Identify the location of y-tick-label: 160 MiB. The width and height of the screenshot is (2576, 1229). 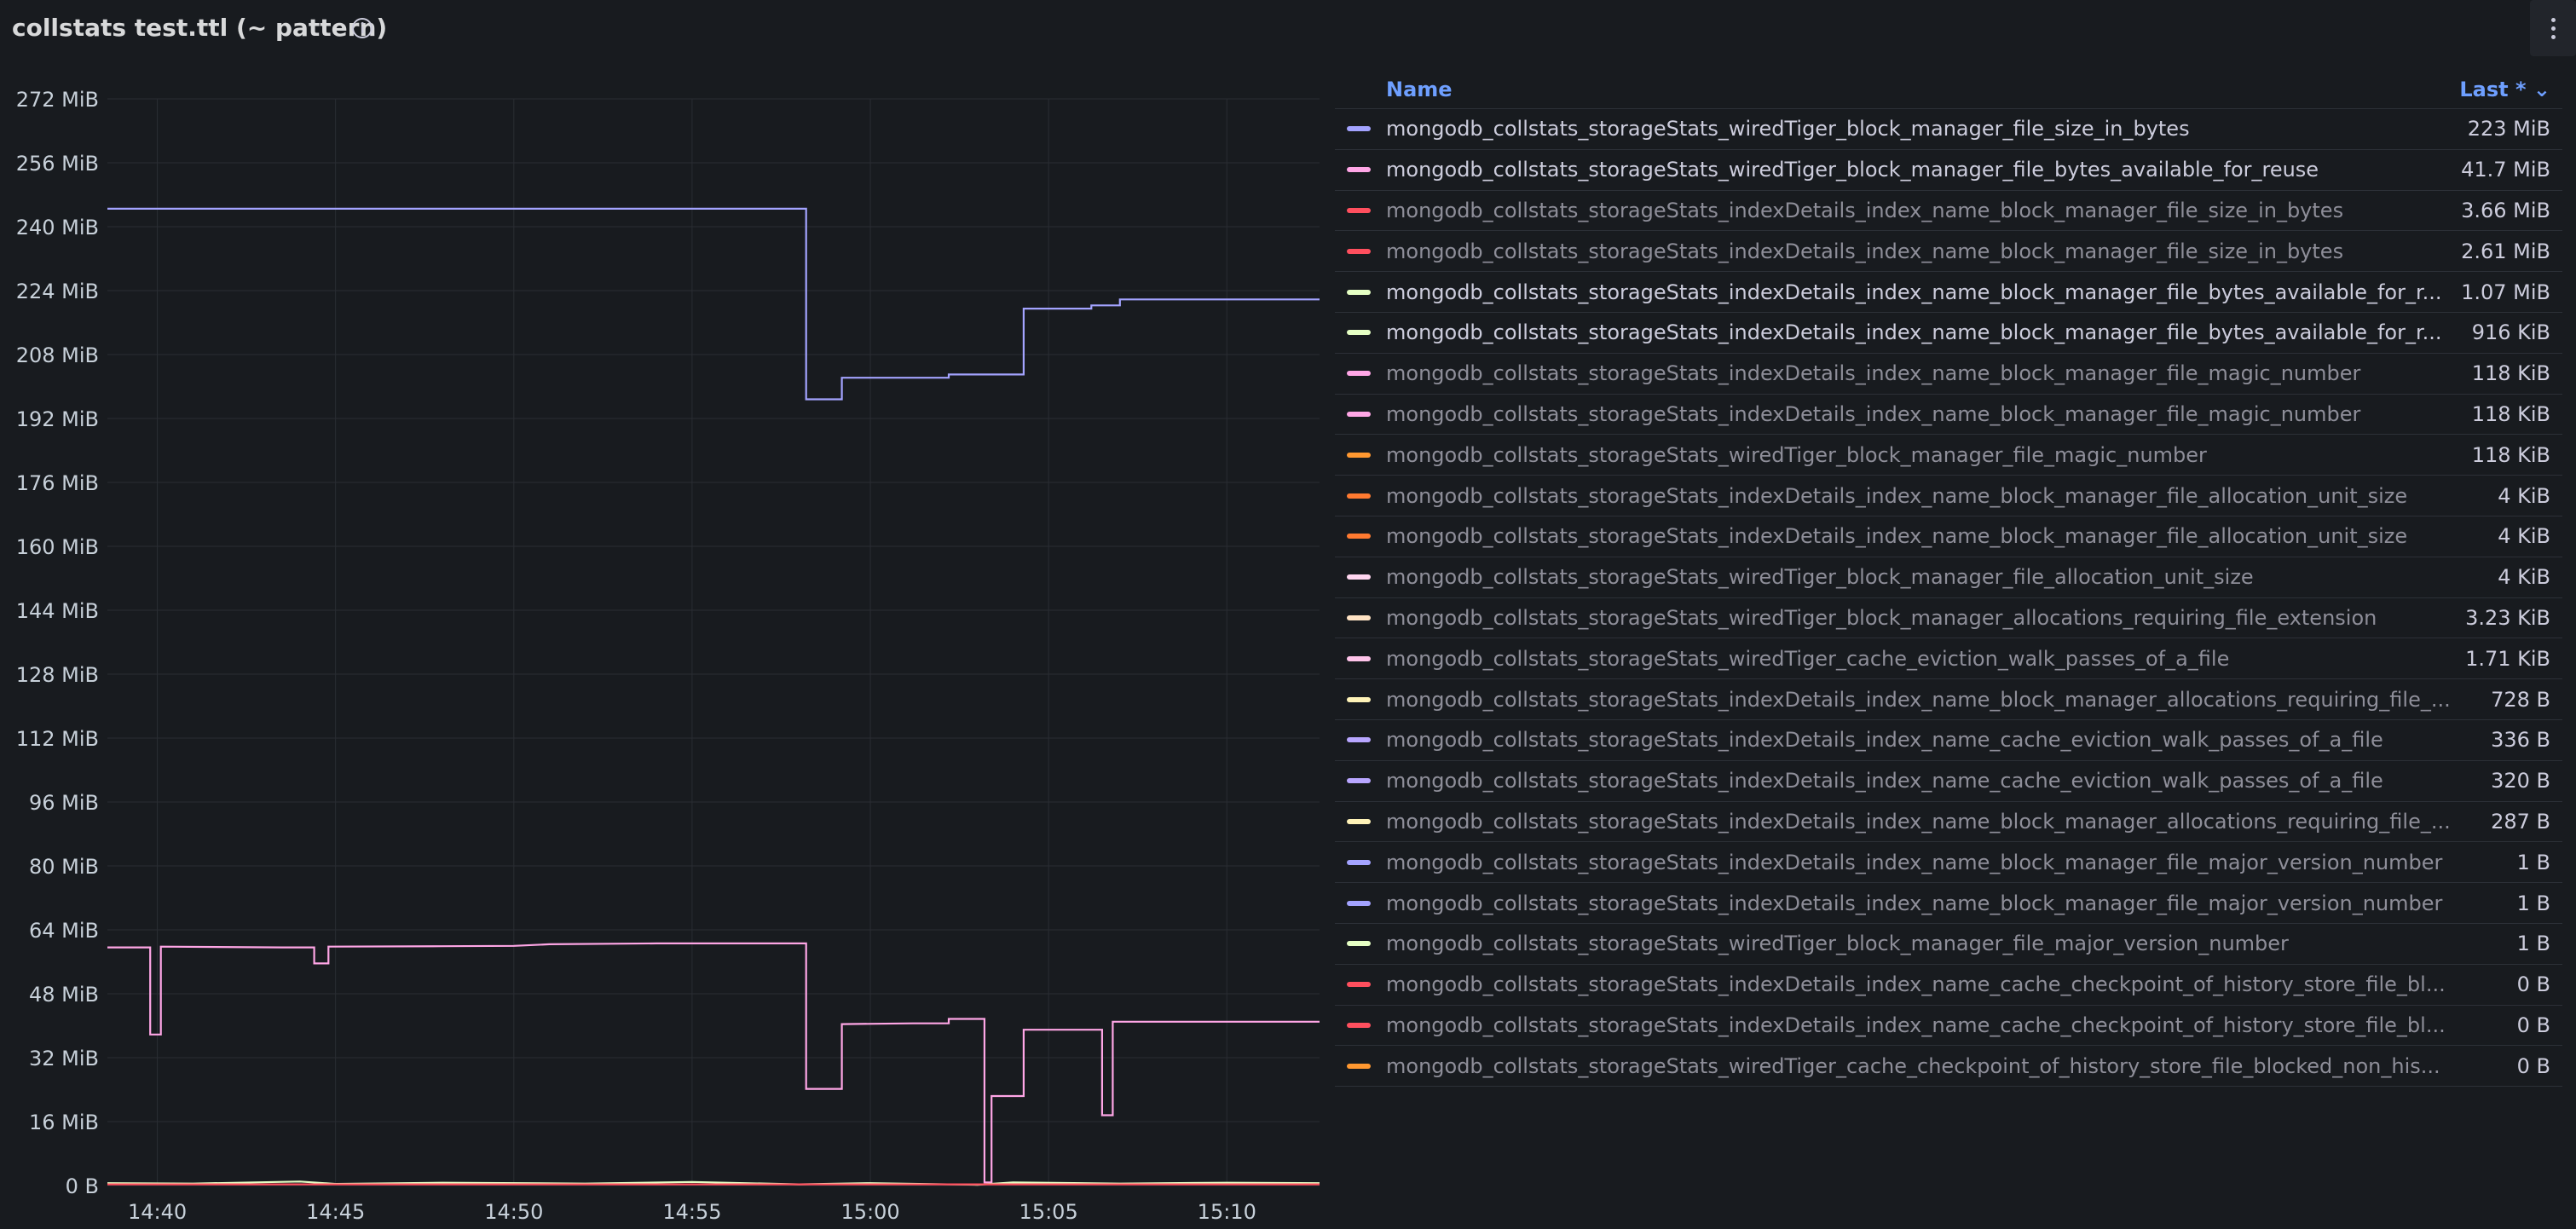
(57, 547).